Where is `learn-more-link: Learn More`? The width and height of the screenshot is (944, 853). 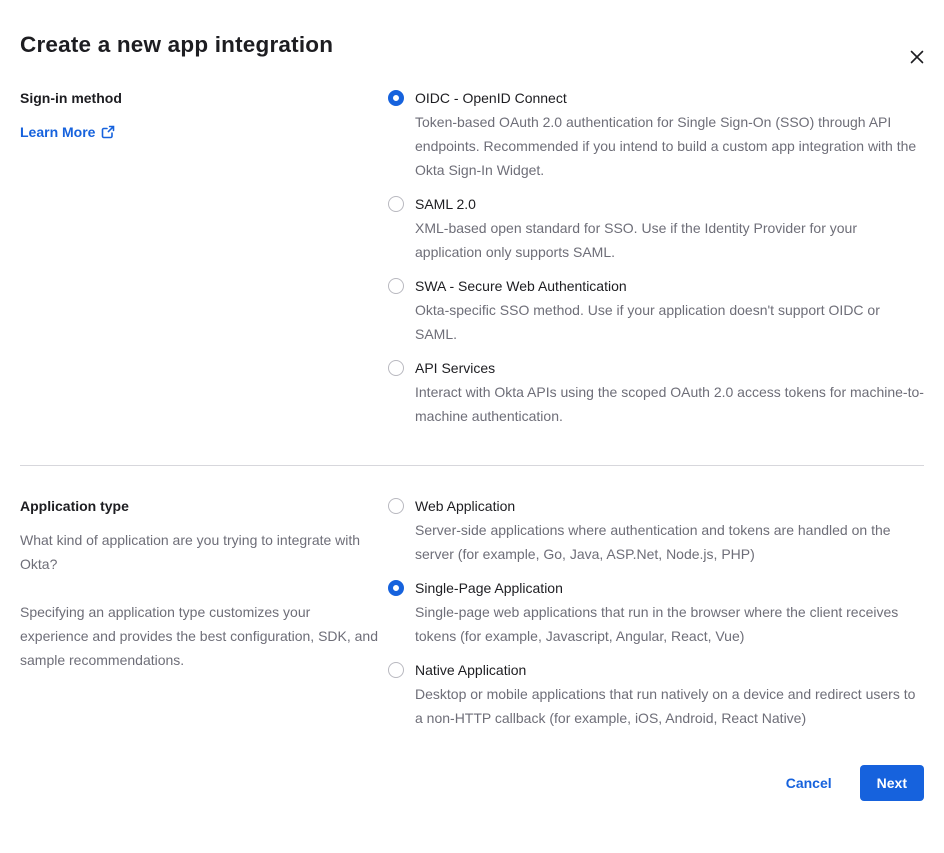
learn-more-link: Learn More is located at coordinates (67, 132).